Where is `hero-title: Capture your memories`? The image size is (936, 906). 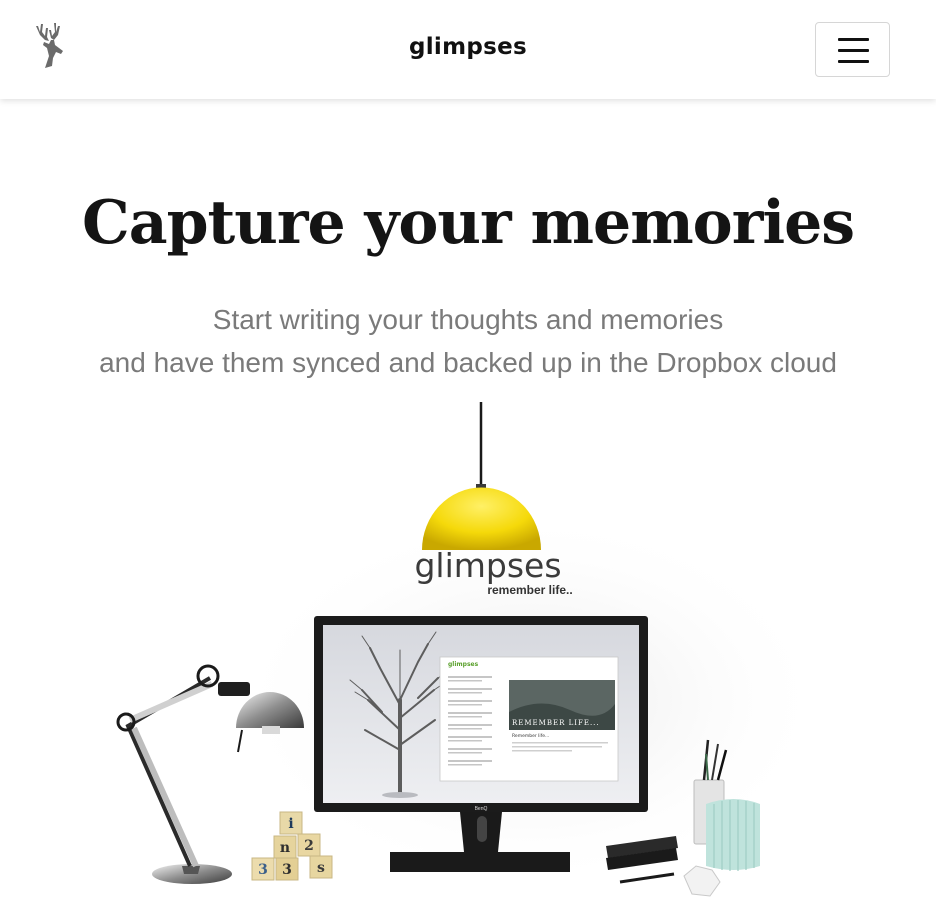
hero-title: Capture your memories is located at coordinates (468, 223).